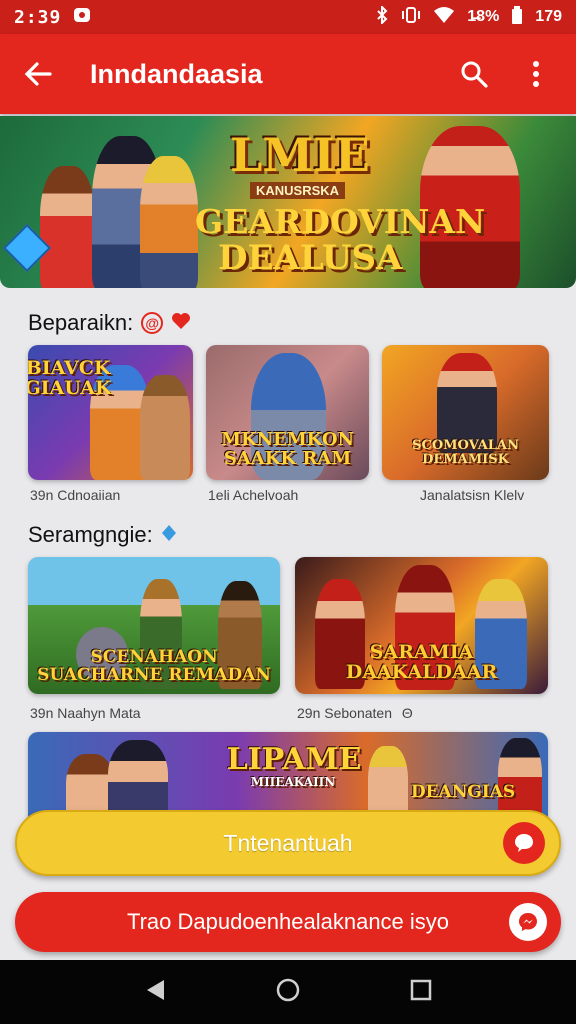 This screenshot has height=1024, width=576. What do you see at coordinates (70, 378) in the screenshot?
I see `card-caption: BIAVCK GIAUAK` at bounding box center [70, 378].